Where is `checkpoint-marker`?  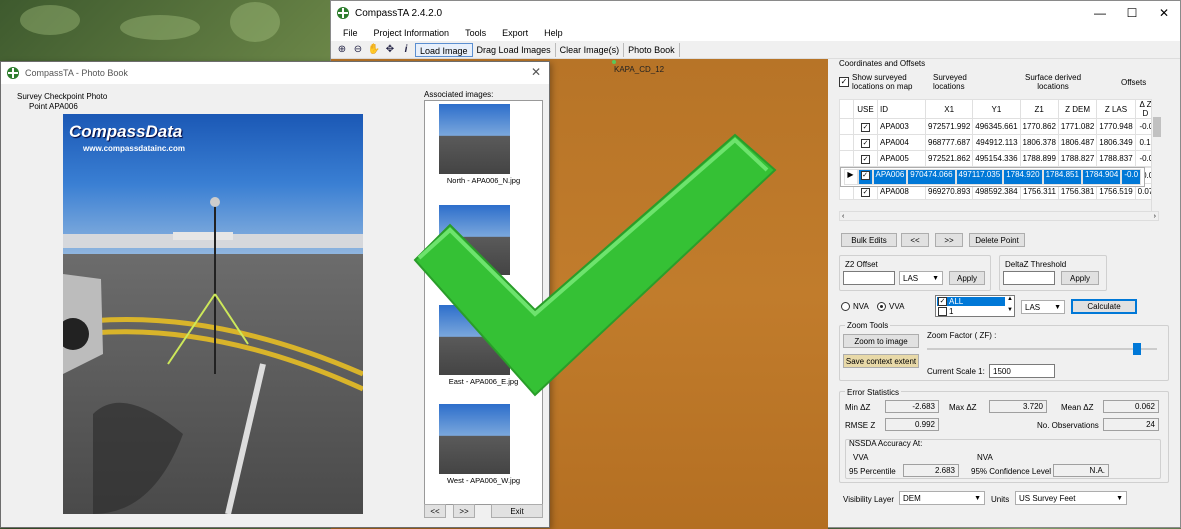
checkpoint-marker is located at coordinates (614, 62).